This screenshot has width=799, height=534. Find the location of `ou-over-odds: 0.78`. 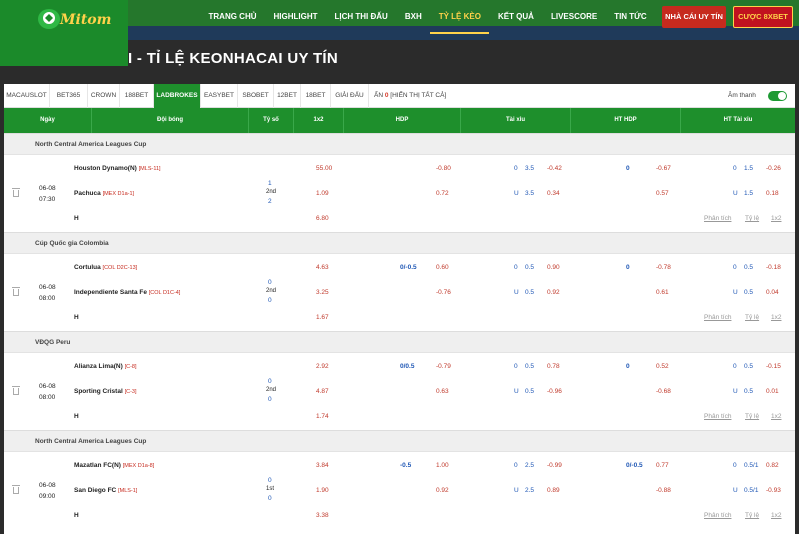

ou-over-odds: 0.78 is located at coordinates (553, 366).